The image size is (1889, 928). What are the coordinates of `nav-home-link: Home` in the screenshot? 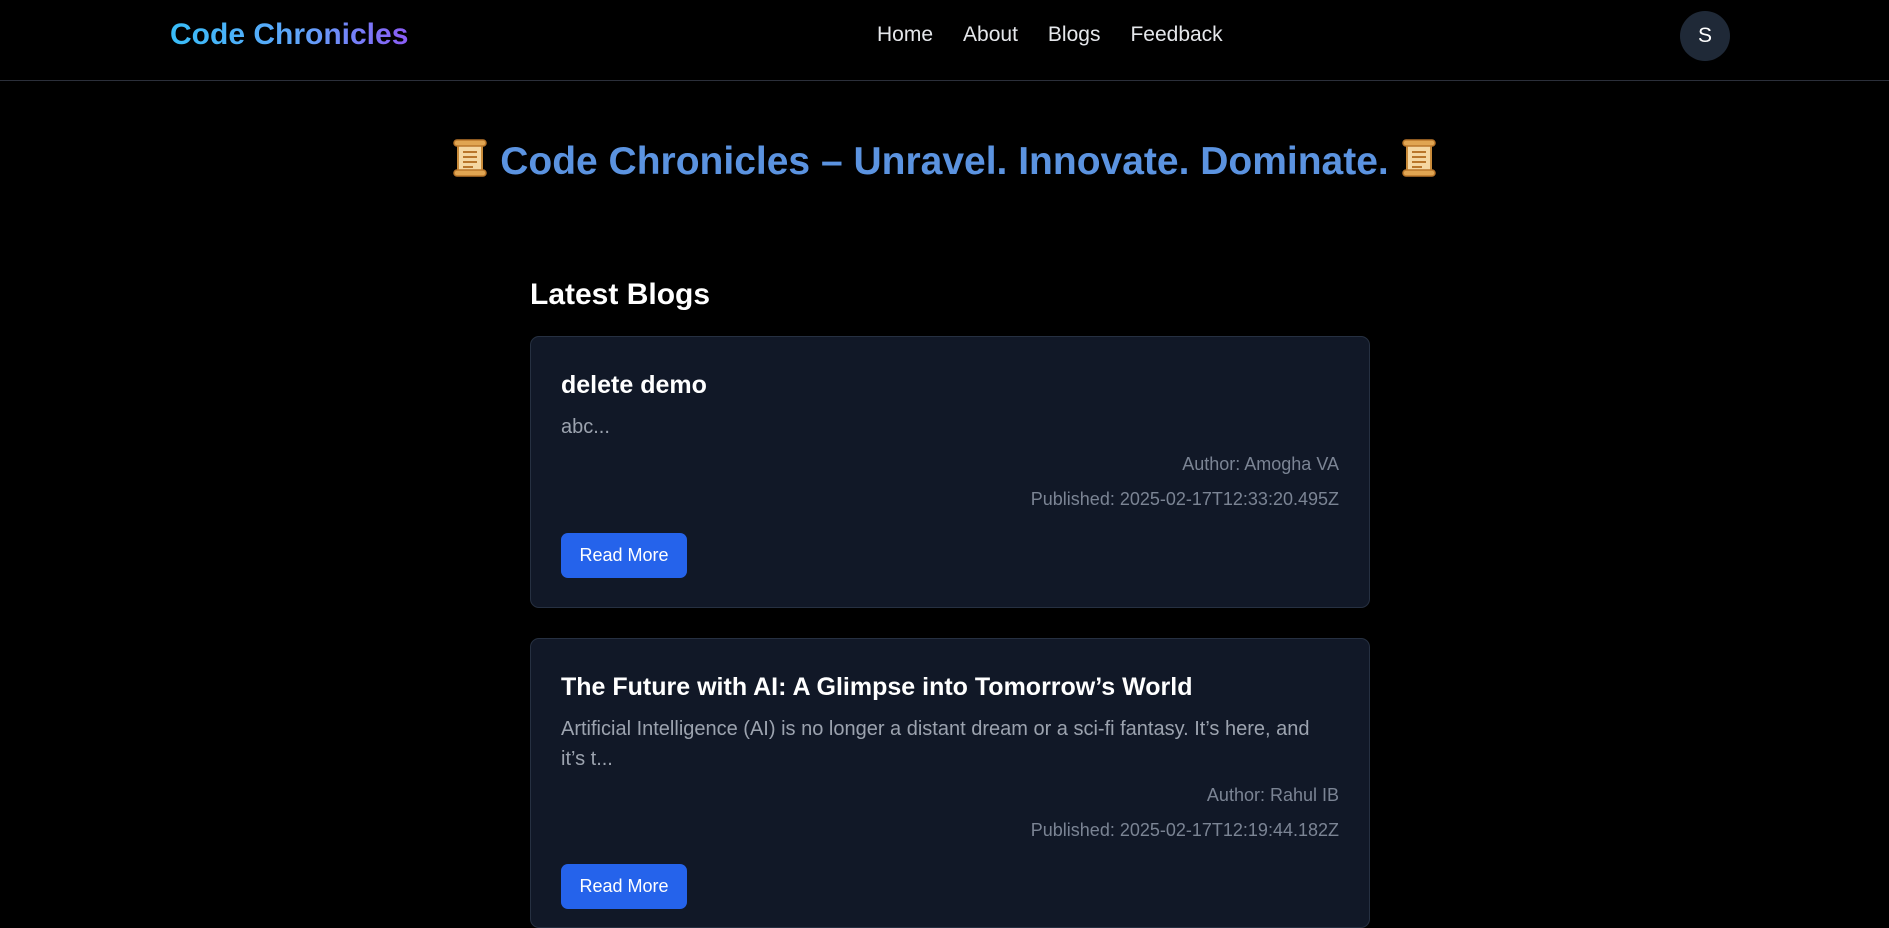 It's located at (905, 35).